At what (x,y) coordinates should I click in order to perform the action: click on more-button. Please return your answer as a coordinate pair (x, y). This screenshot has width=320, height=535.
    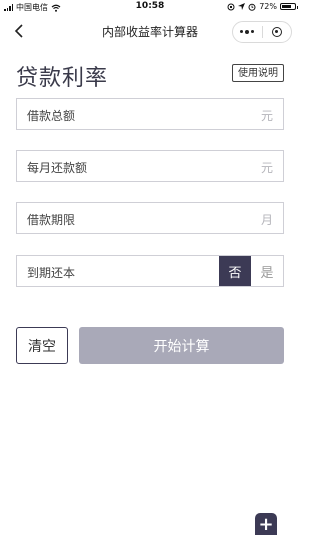
    Looking at the image, I should click on (247, 32).